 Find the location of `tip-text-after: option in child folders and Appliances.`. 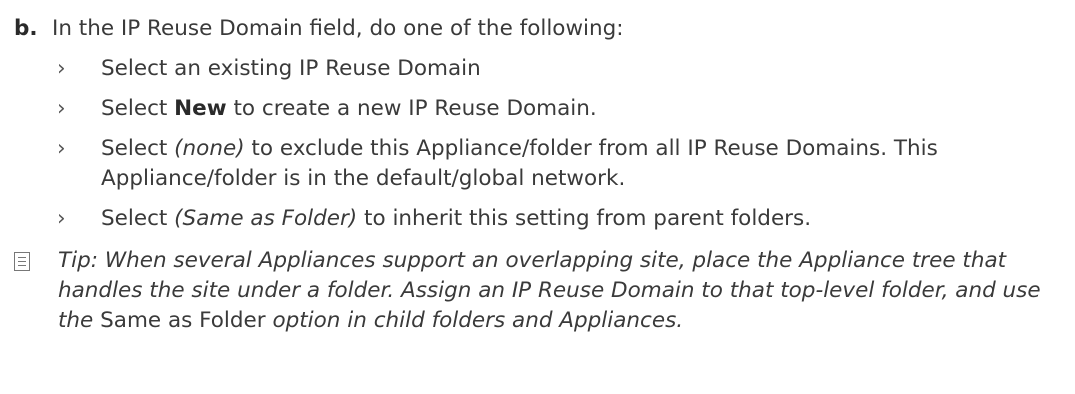

tip-text-after: option in child folders and Appliances. is located at coordinates (474, 320).